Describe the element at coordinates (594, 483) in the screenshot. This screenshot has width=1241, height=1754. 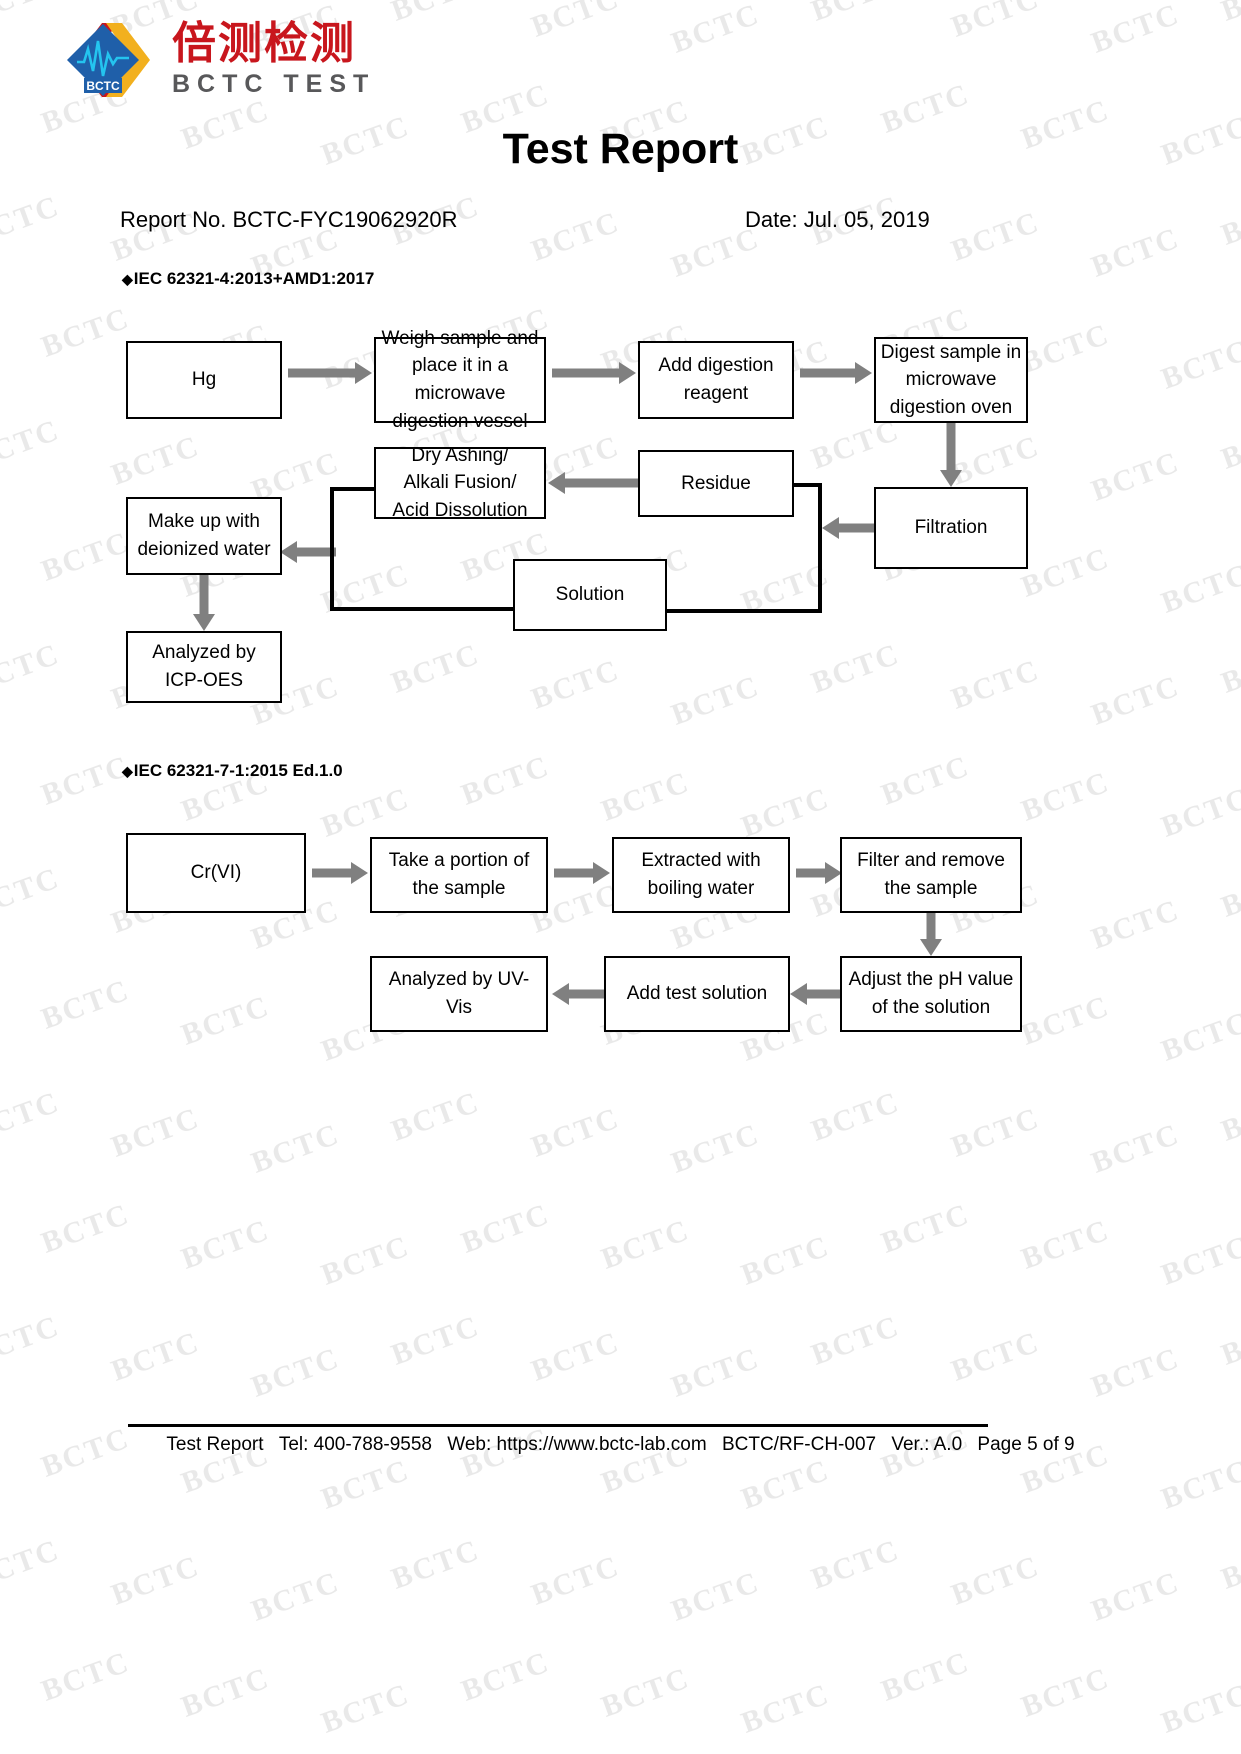
I see `arrow-residue-to-dry-ashing` at that location.